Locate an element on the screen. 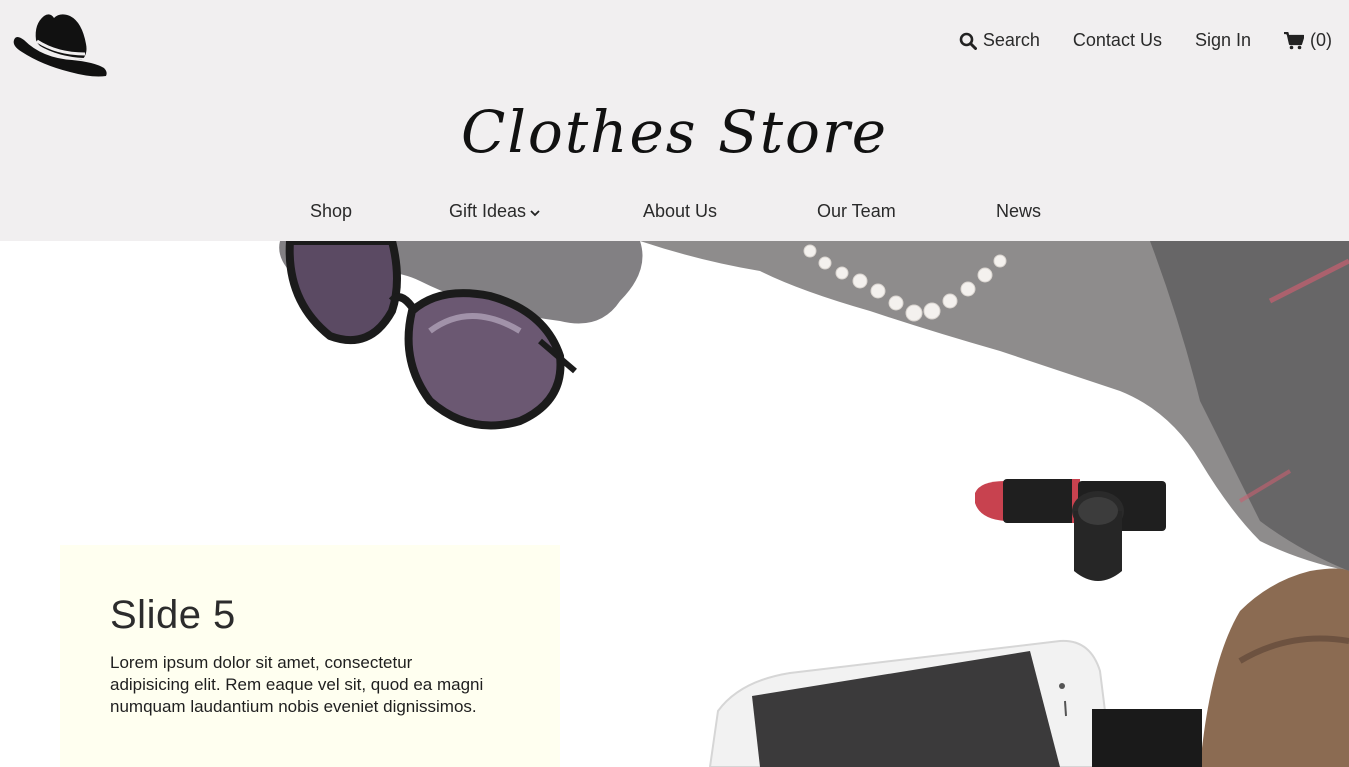 The width and height of the screenshot is (1349, 767). nav-item-news: News is located at coordinates (1018, 211).